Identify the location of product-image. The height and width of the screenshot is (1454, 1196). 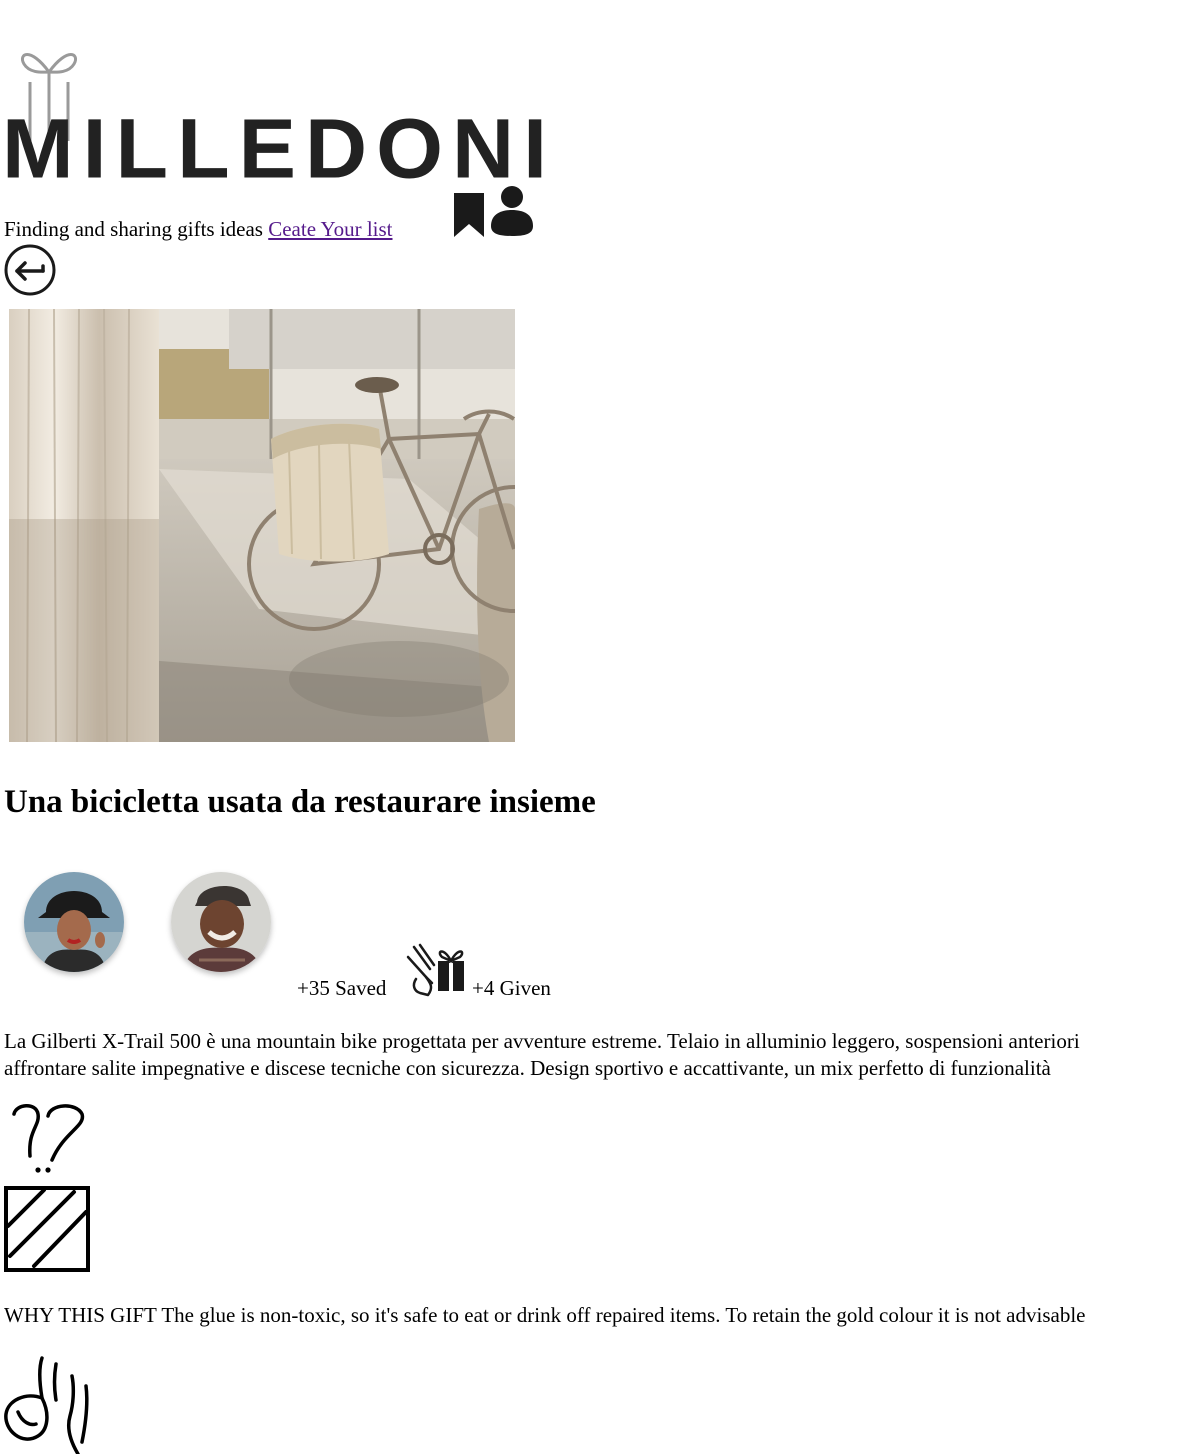
(262, 525).